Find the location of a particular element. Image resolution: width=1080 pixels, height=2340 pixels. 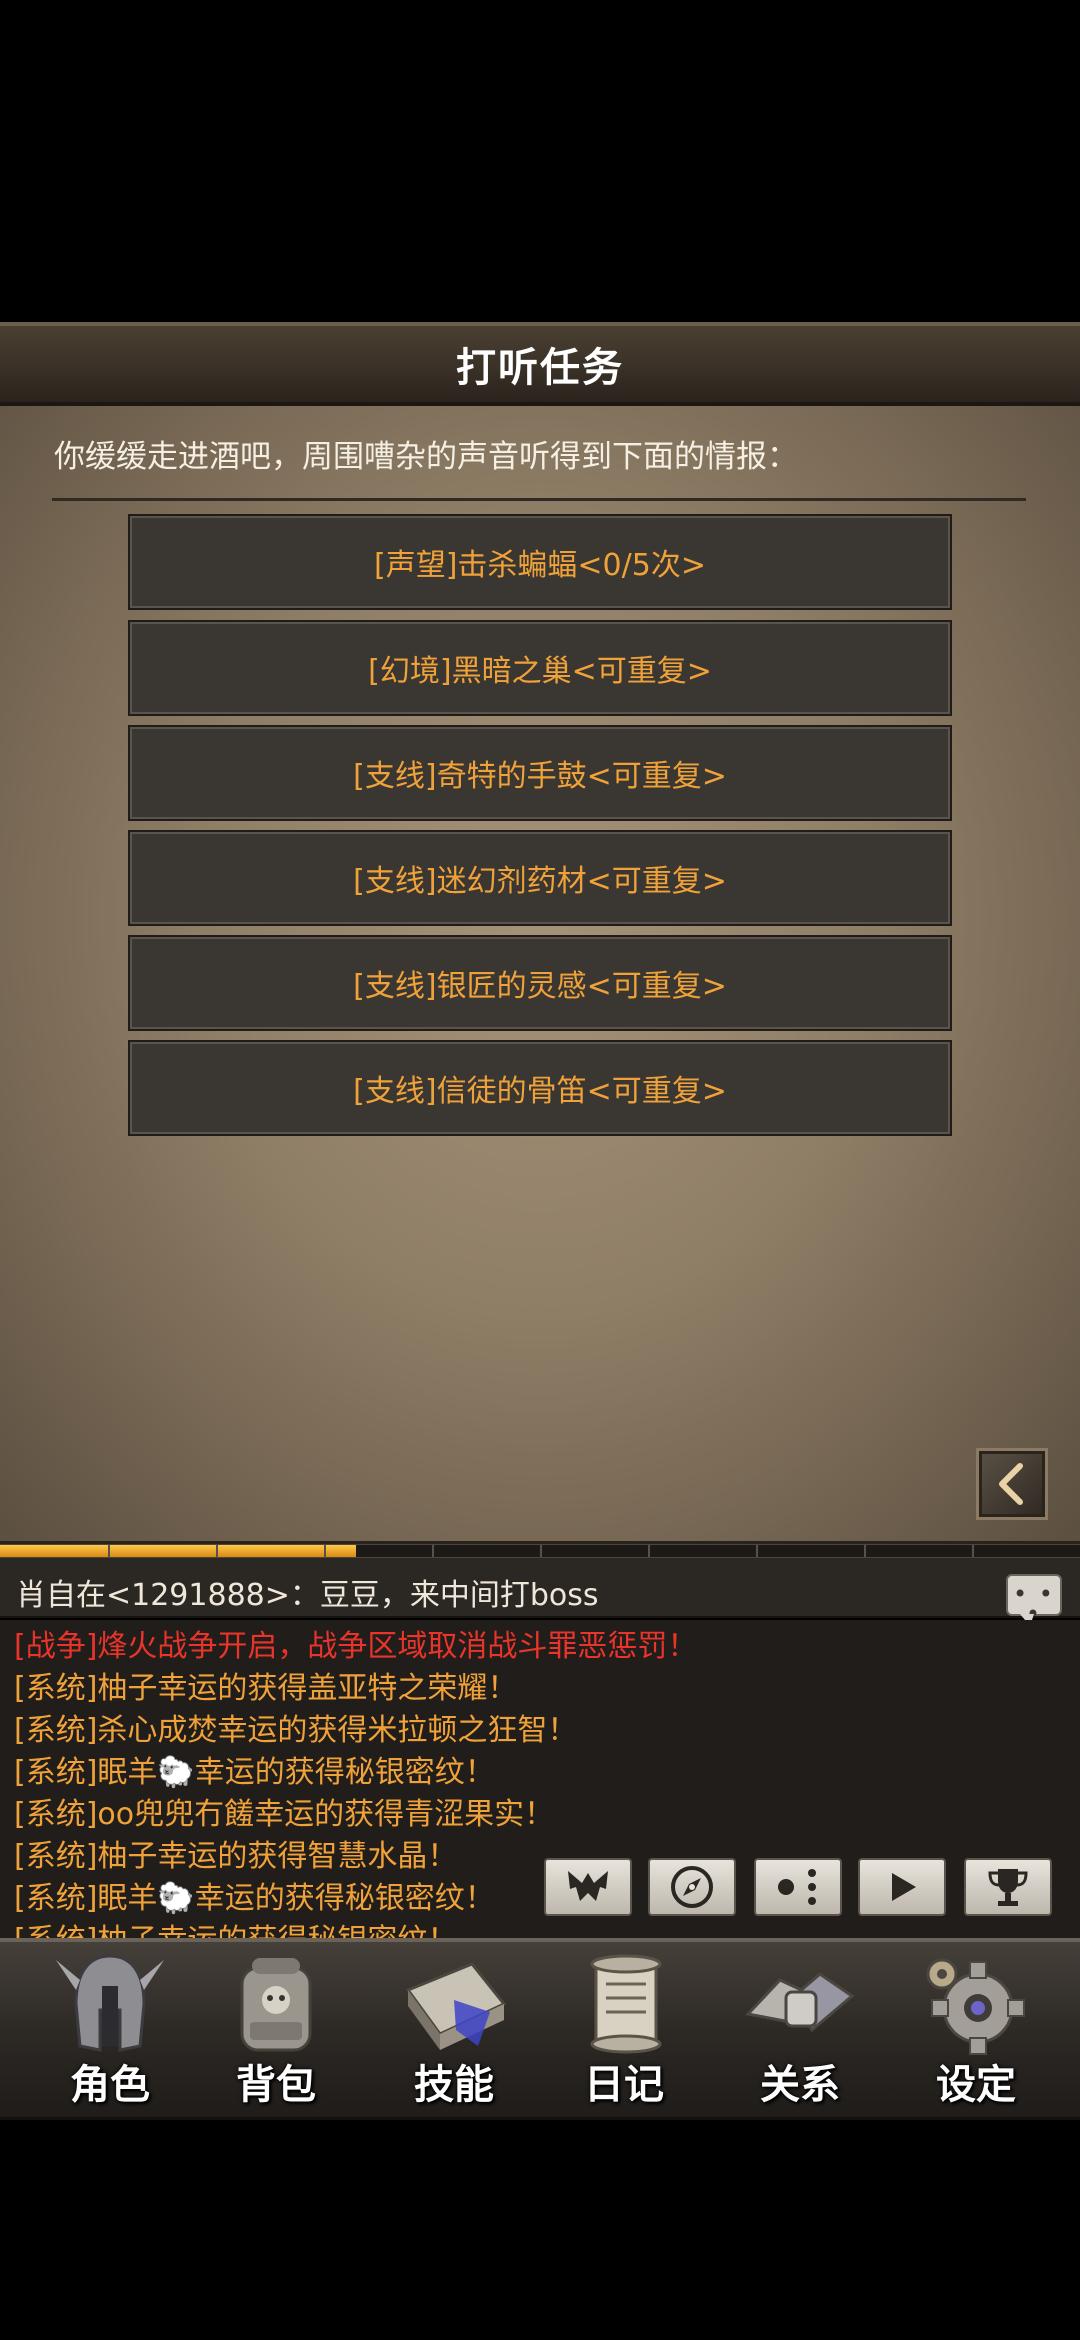

chat-message: [系统]杀心成焚幸运的获得米拉顿之狂智！ is located at coordinates (296, 1730).